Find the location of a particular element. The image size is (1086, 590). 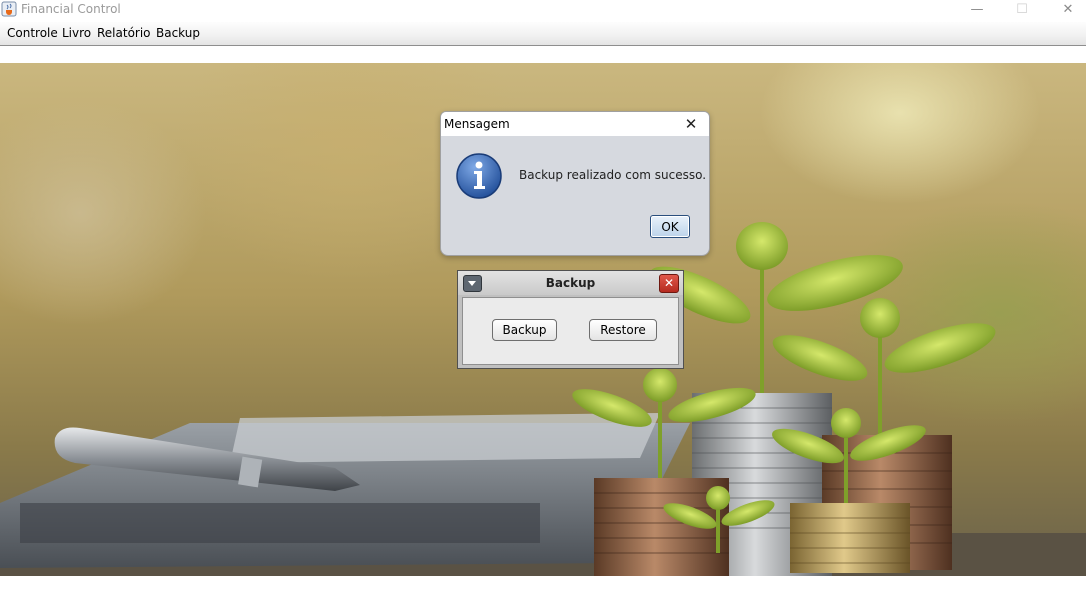

backup-frame-title: Backup is located at coordinates (570, 283).